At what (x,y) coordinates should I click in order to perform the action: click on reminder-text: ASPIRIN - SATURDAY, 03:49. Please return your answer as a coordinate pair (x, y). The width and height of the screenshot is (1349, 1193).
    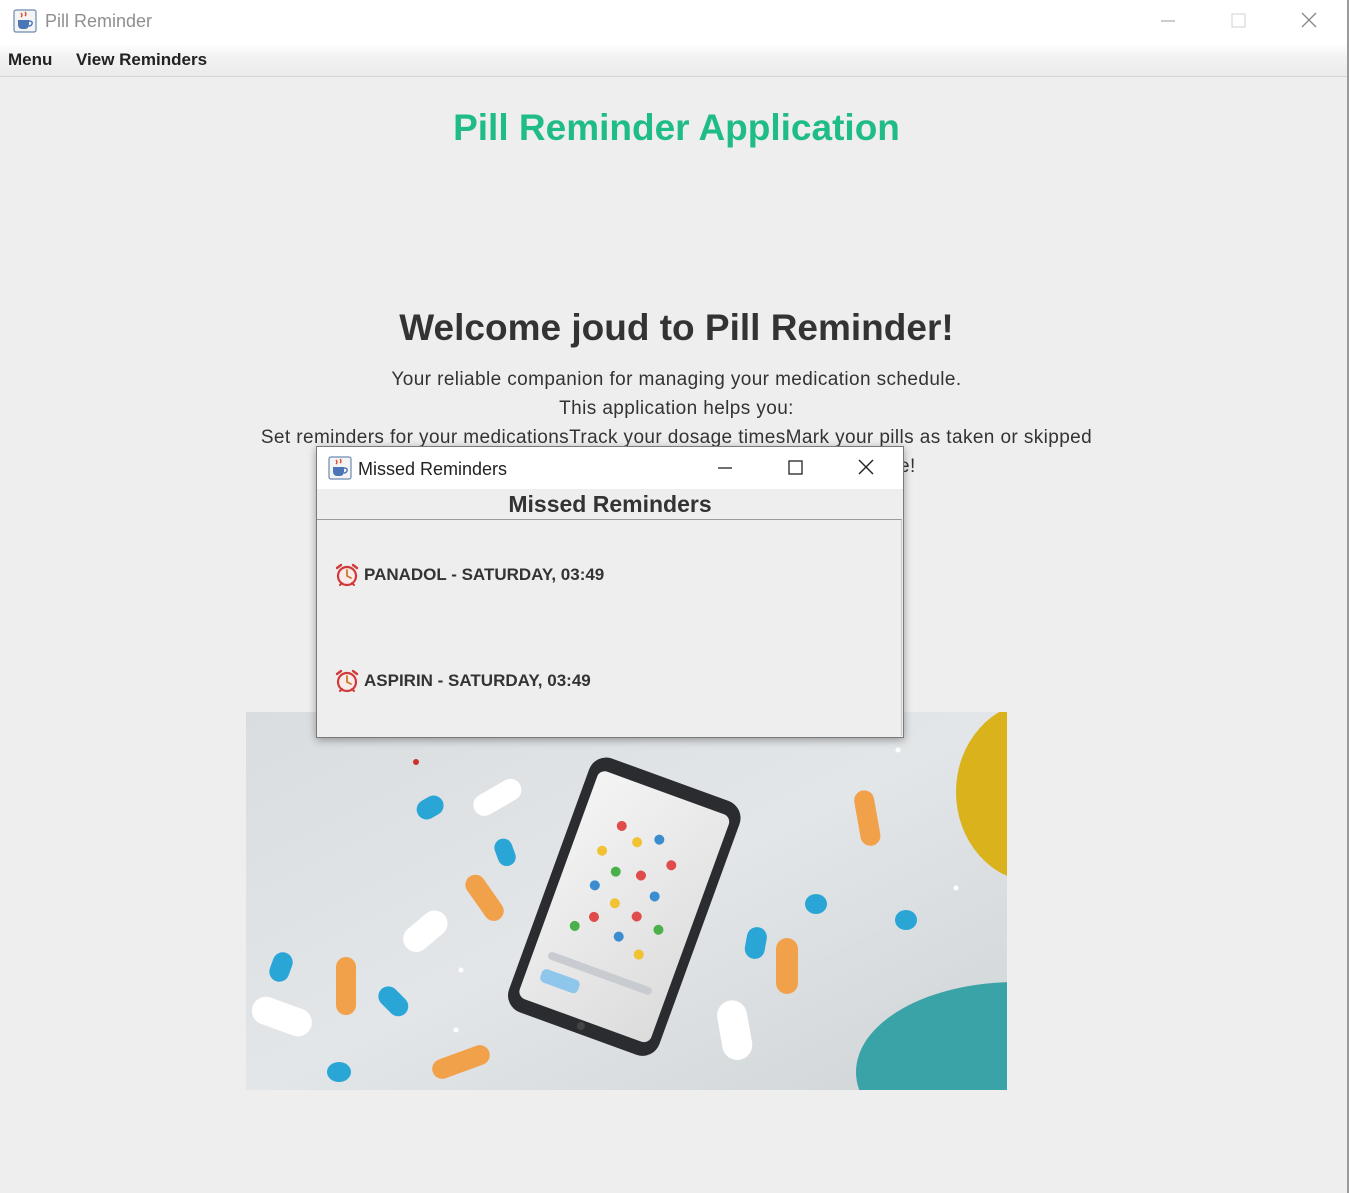
    Looking at the image, I should click on (477, 680).